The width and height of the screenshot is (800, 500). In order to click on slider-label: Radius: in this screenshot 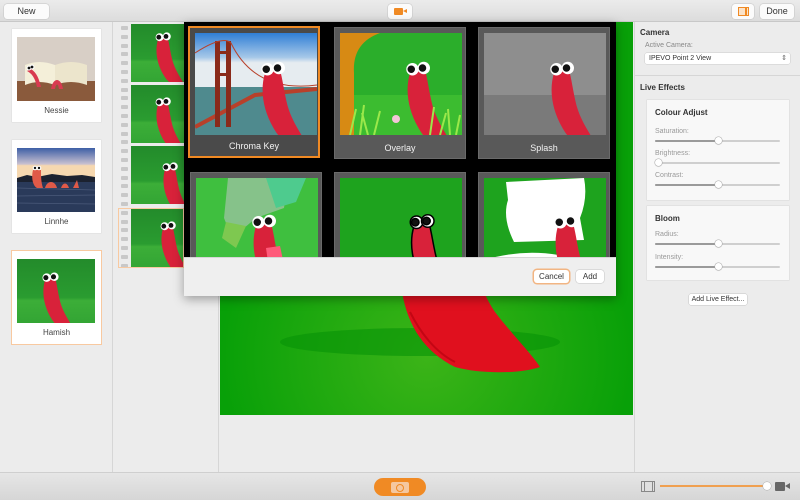, I will do `click(667, 234)`.